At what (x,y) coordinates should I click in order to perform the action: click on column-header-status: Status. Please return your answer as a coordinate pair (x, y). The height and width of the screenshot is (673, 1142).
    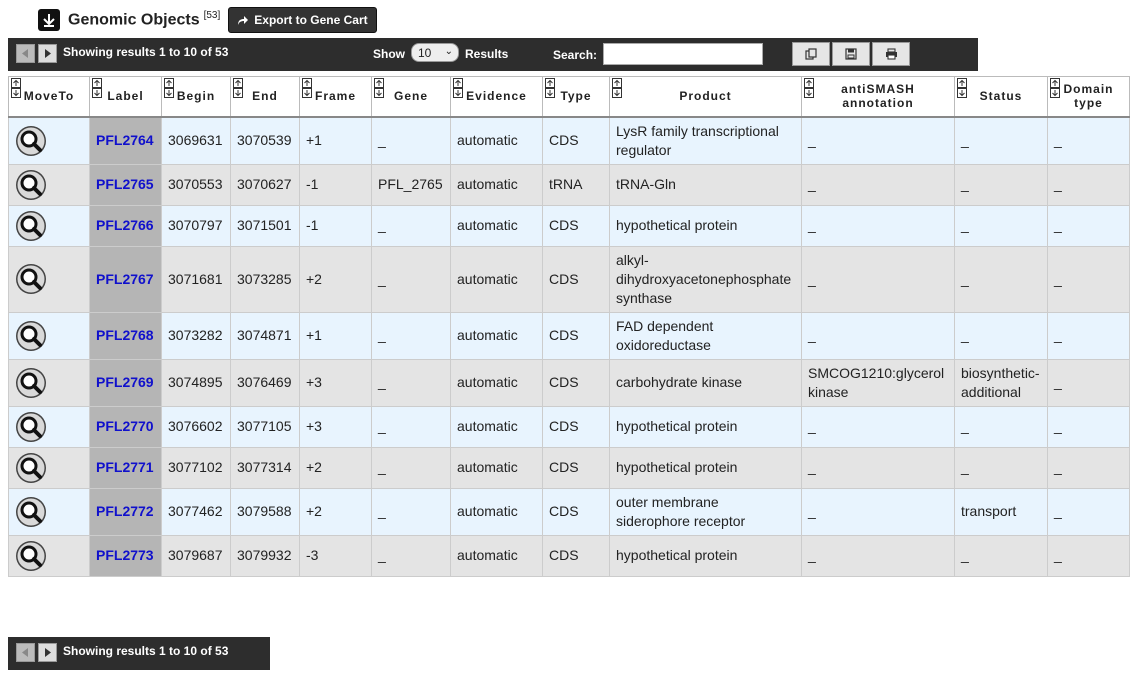
    Looking at the image, I should click on (1001, 97).